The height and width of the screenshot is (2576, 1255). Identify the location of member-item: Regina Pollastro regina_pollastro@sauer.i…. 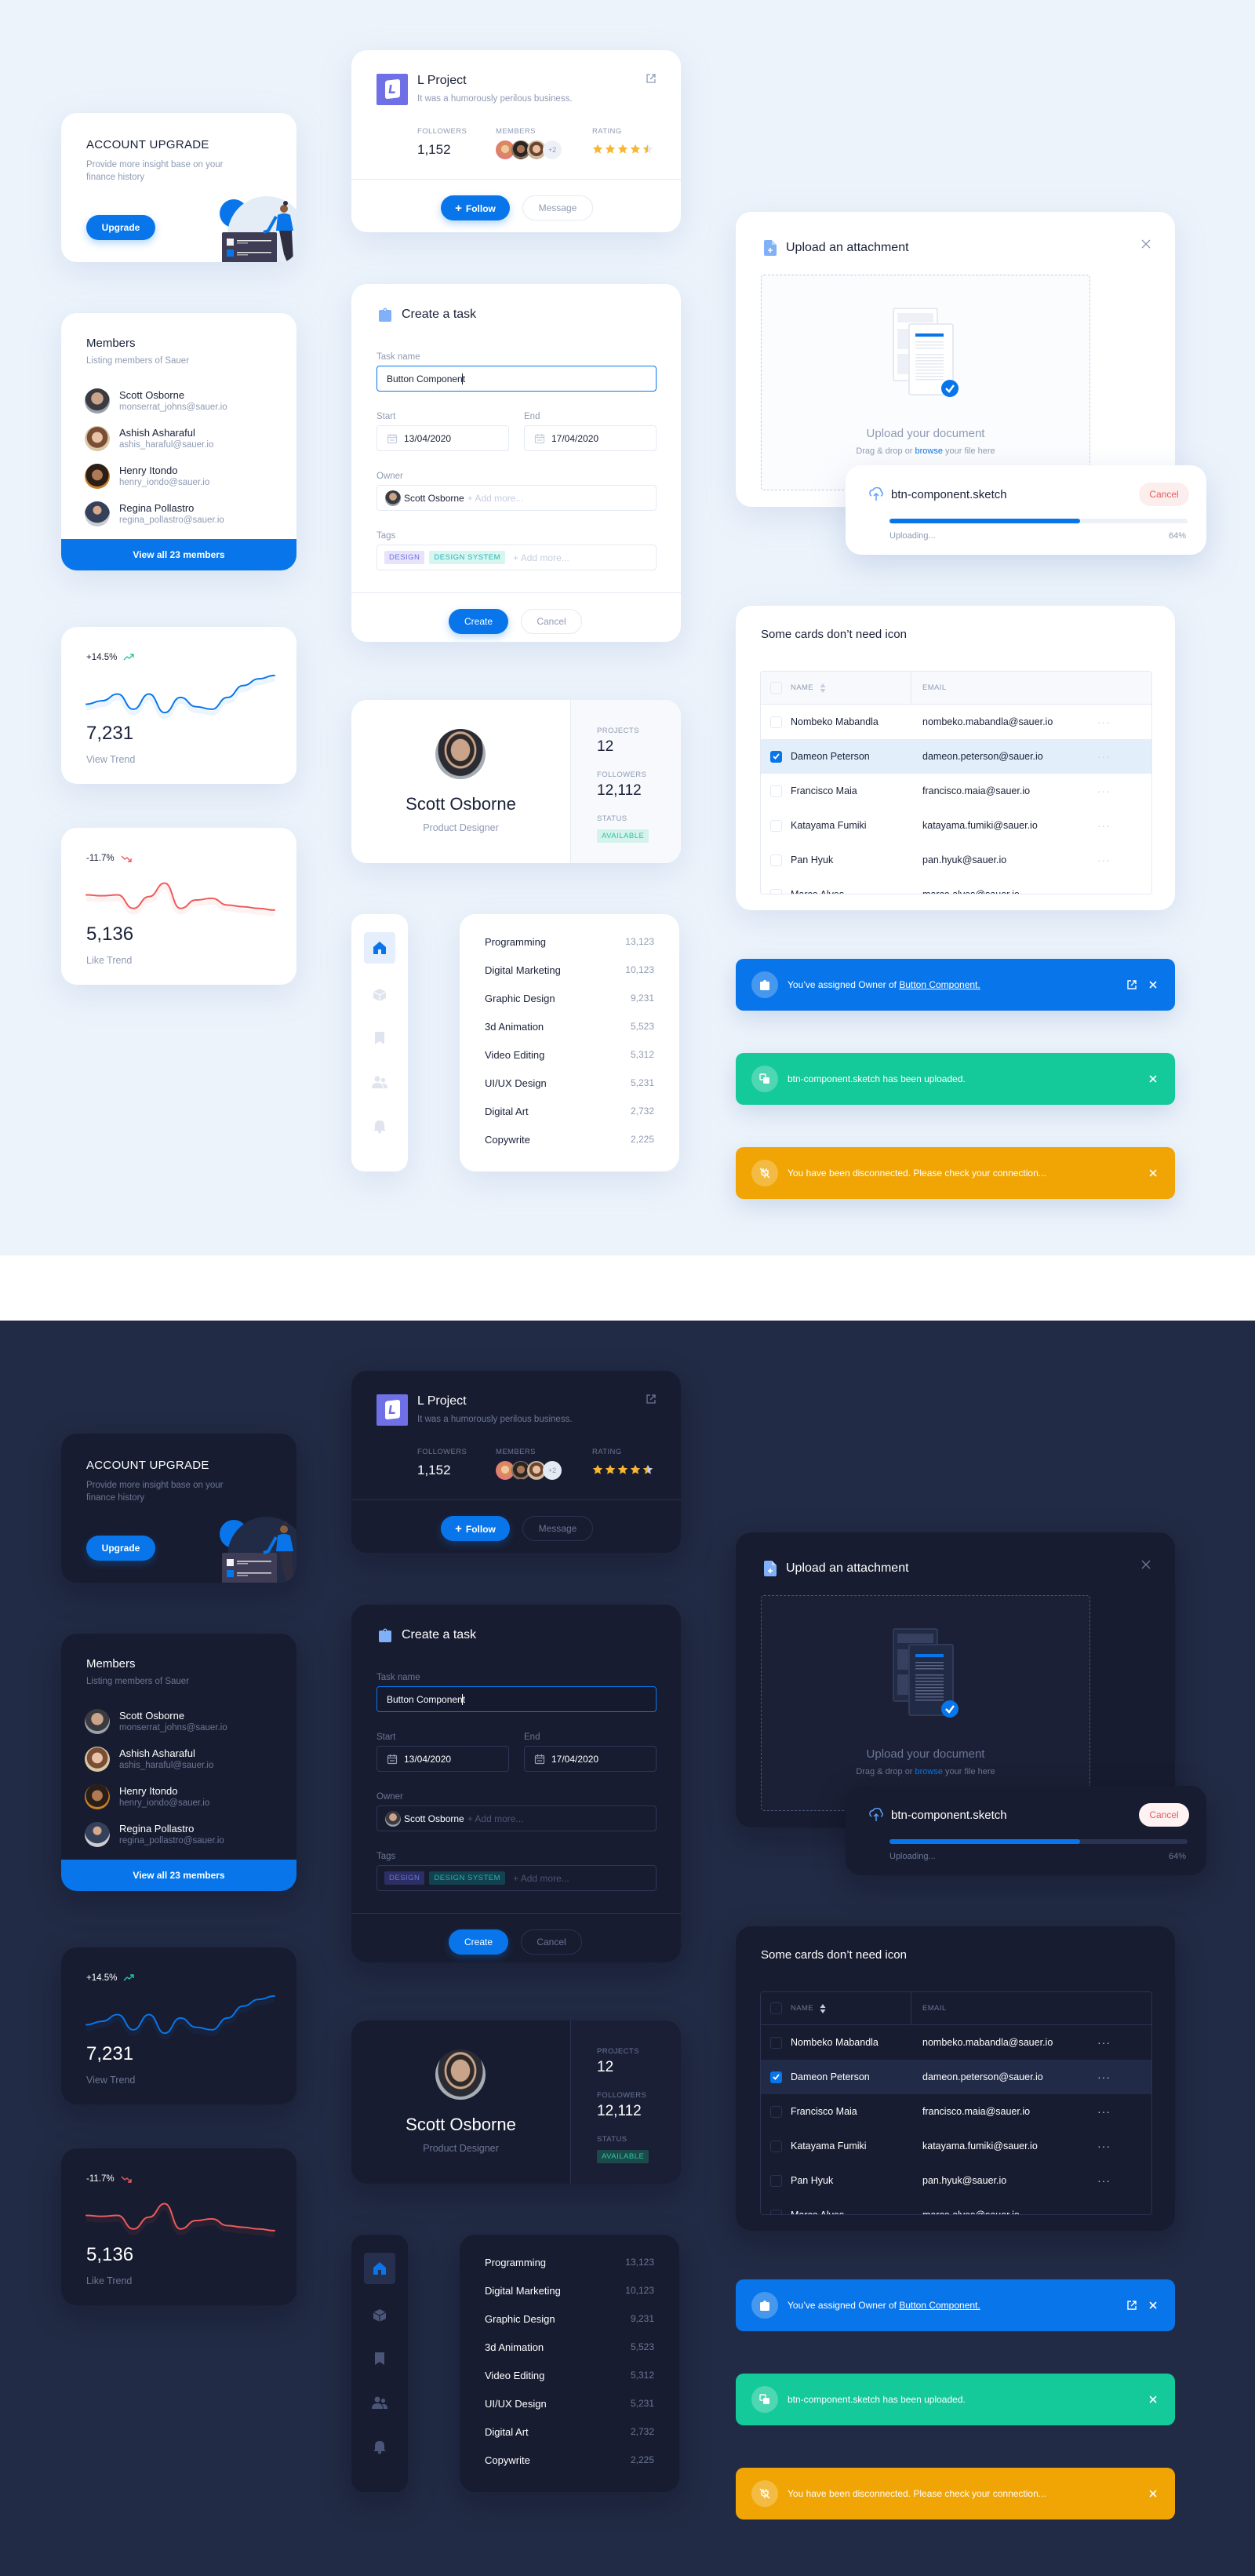
(183, 1834).